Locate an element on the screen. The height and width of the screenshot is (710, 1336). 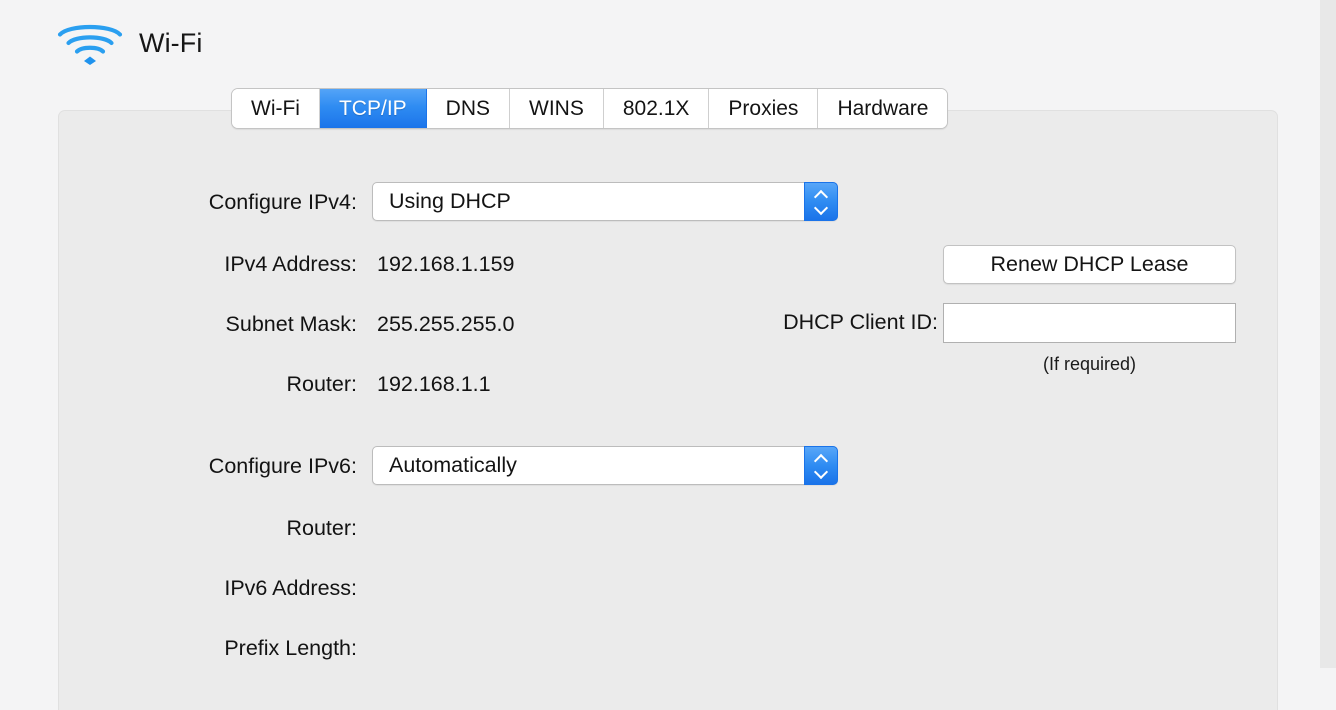
window-right-band is located at coordinates (1328, 334).